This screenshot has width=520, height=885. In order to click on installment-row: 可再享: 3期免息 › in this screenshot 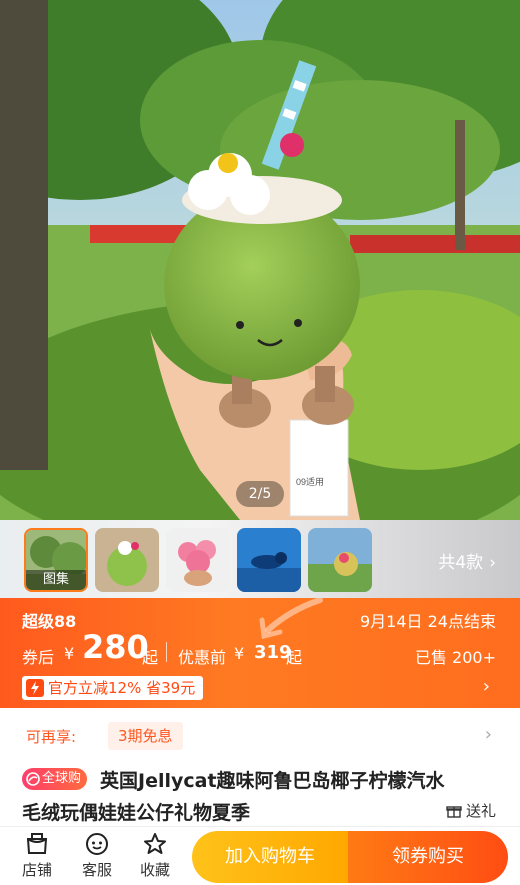, I will do `click(260, 735)`.